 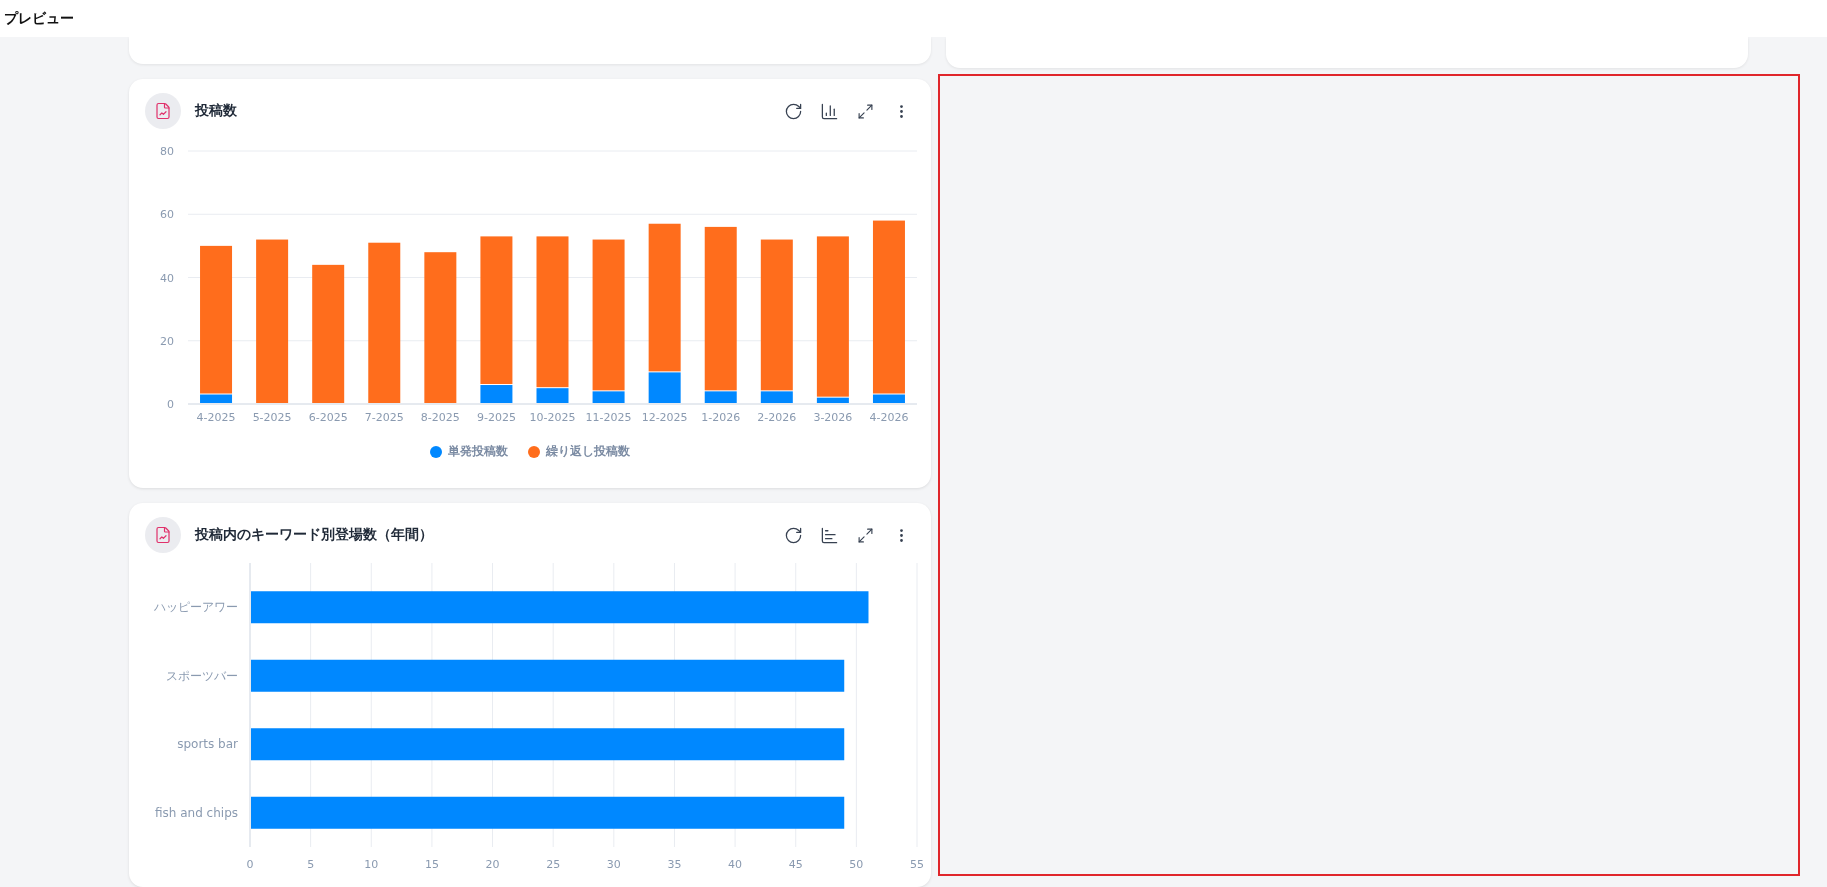 I want to click on axis-tick-label: 55, so click(x=917, y=864).